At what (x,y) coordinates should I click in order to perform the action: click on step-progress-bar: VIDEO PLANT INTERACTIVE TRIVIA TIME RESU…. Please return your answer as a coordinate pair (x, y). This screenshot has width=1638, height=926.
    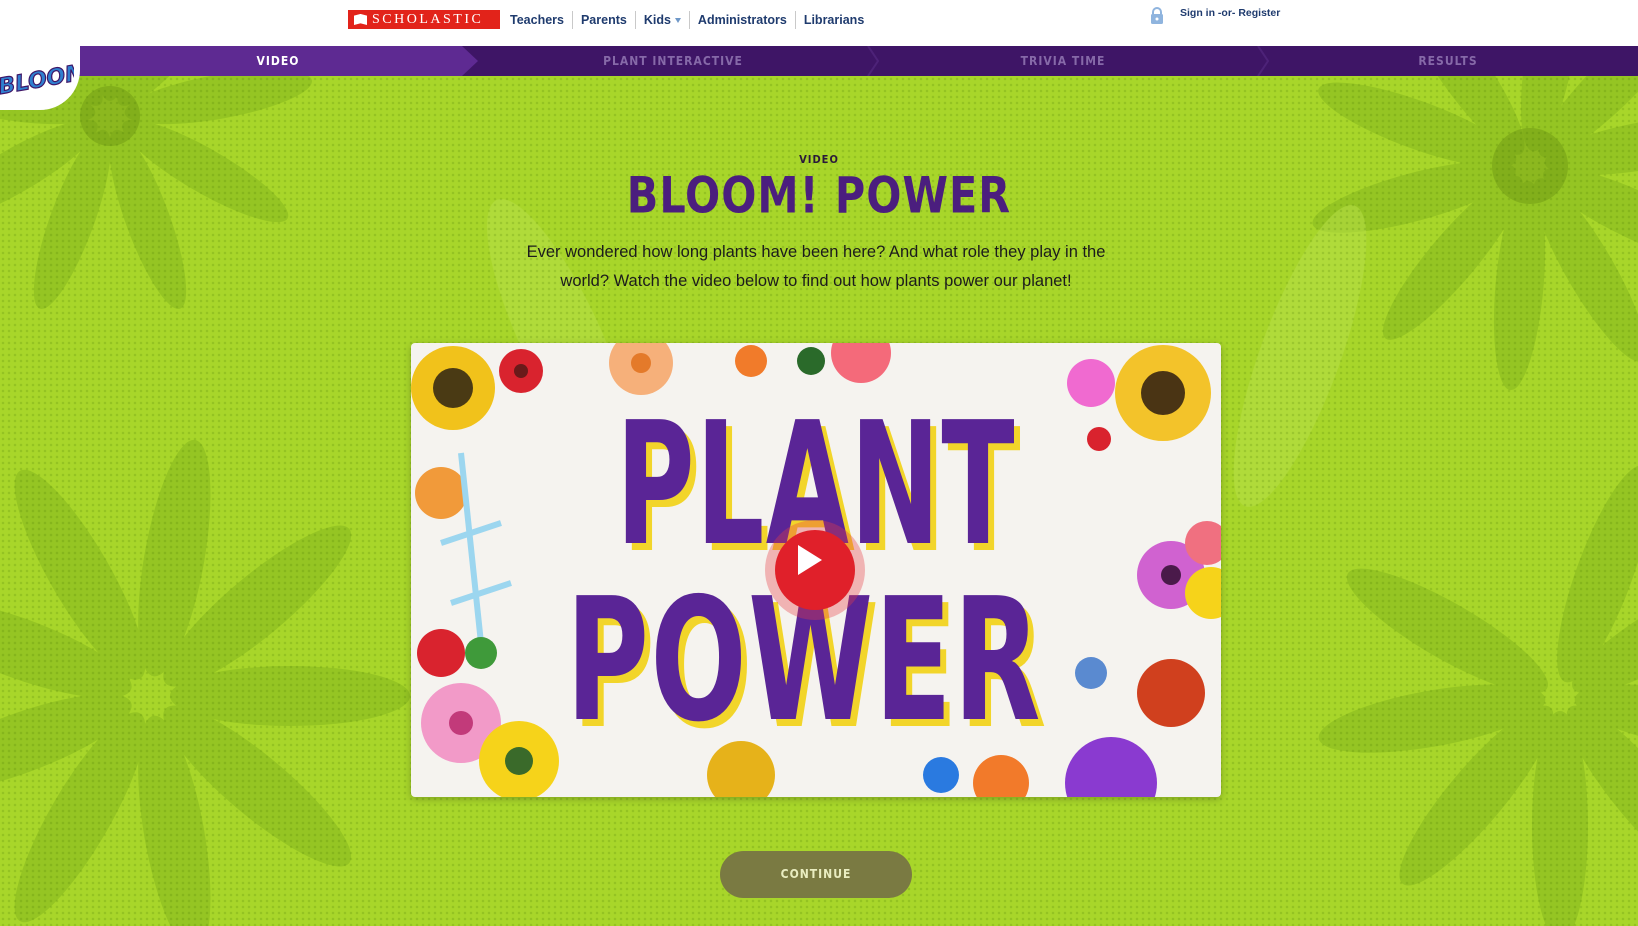
    Looking at the image, I should click on (819, 61).